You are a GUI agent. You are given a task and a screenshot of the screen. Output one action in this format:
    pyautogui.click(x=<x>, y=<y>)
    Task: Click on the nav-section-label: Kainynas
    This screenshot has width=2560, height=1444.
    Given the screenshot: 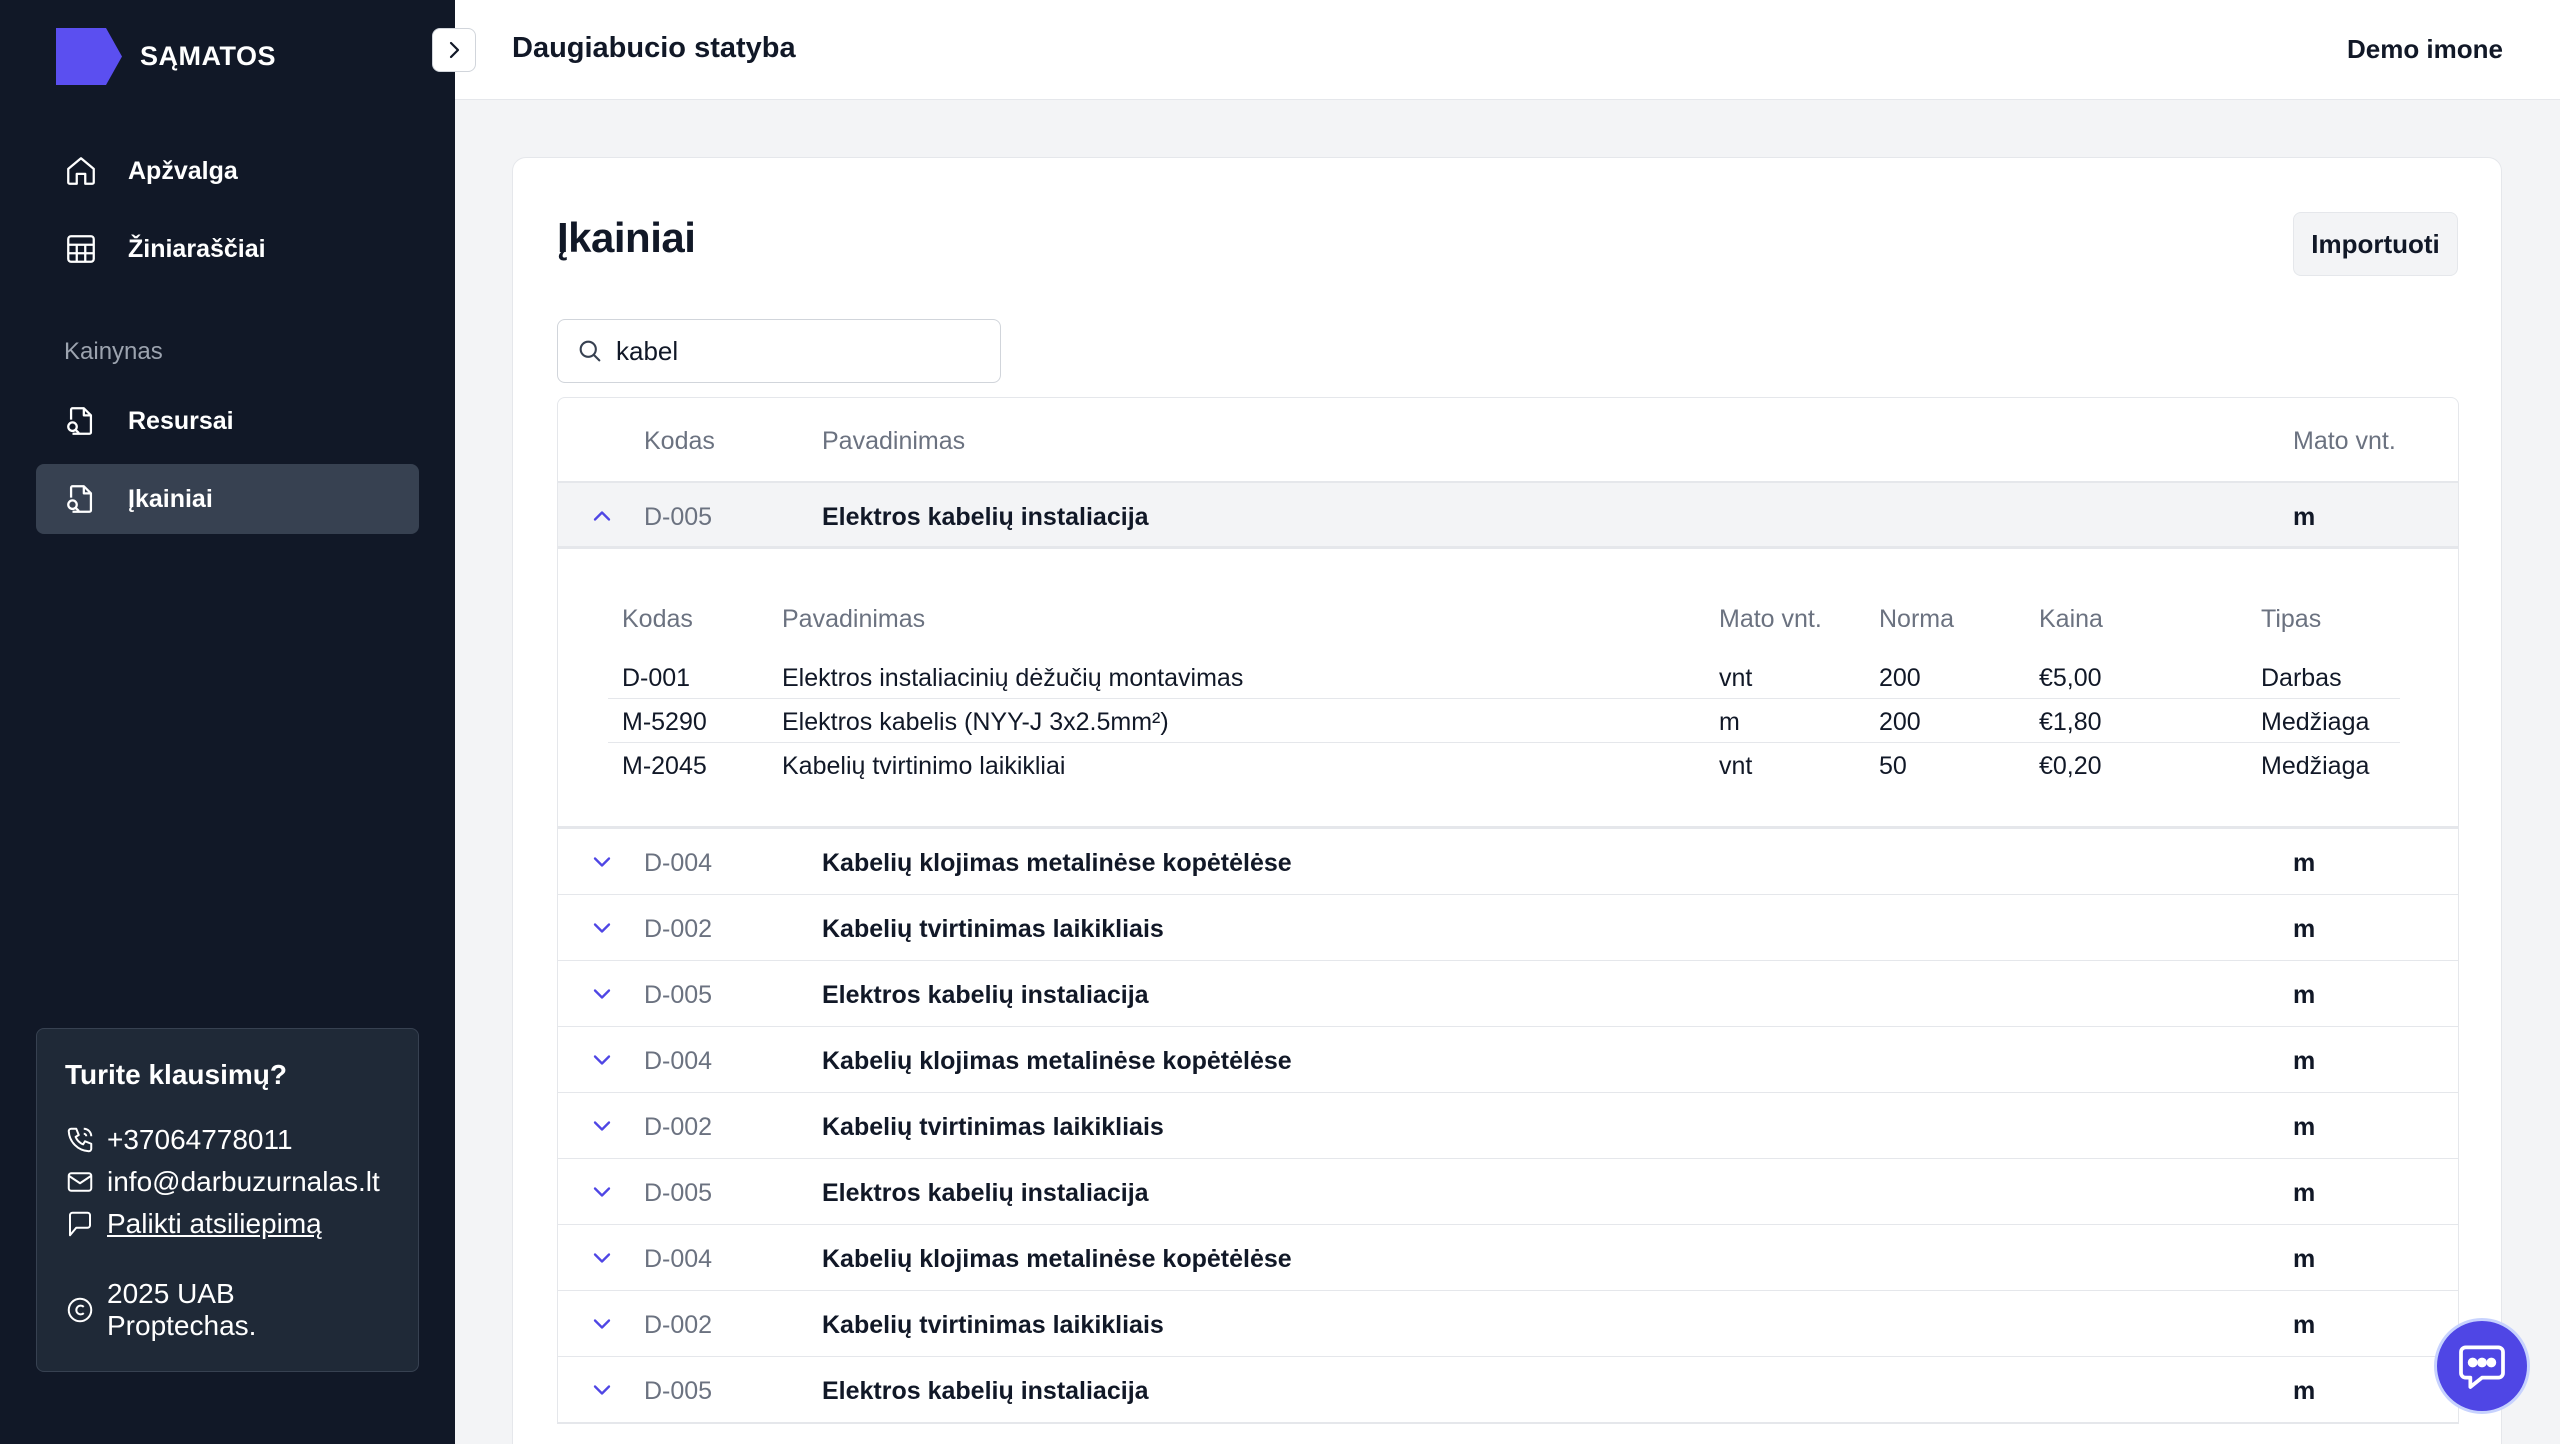 What is the action you would take?
    pyautogui.click(x=113, y=351)
    